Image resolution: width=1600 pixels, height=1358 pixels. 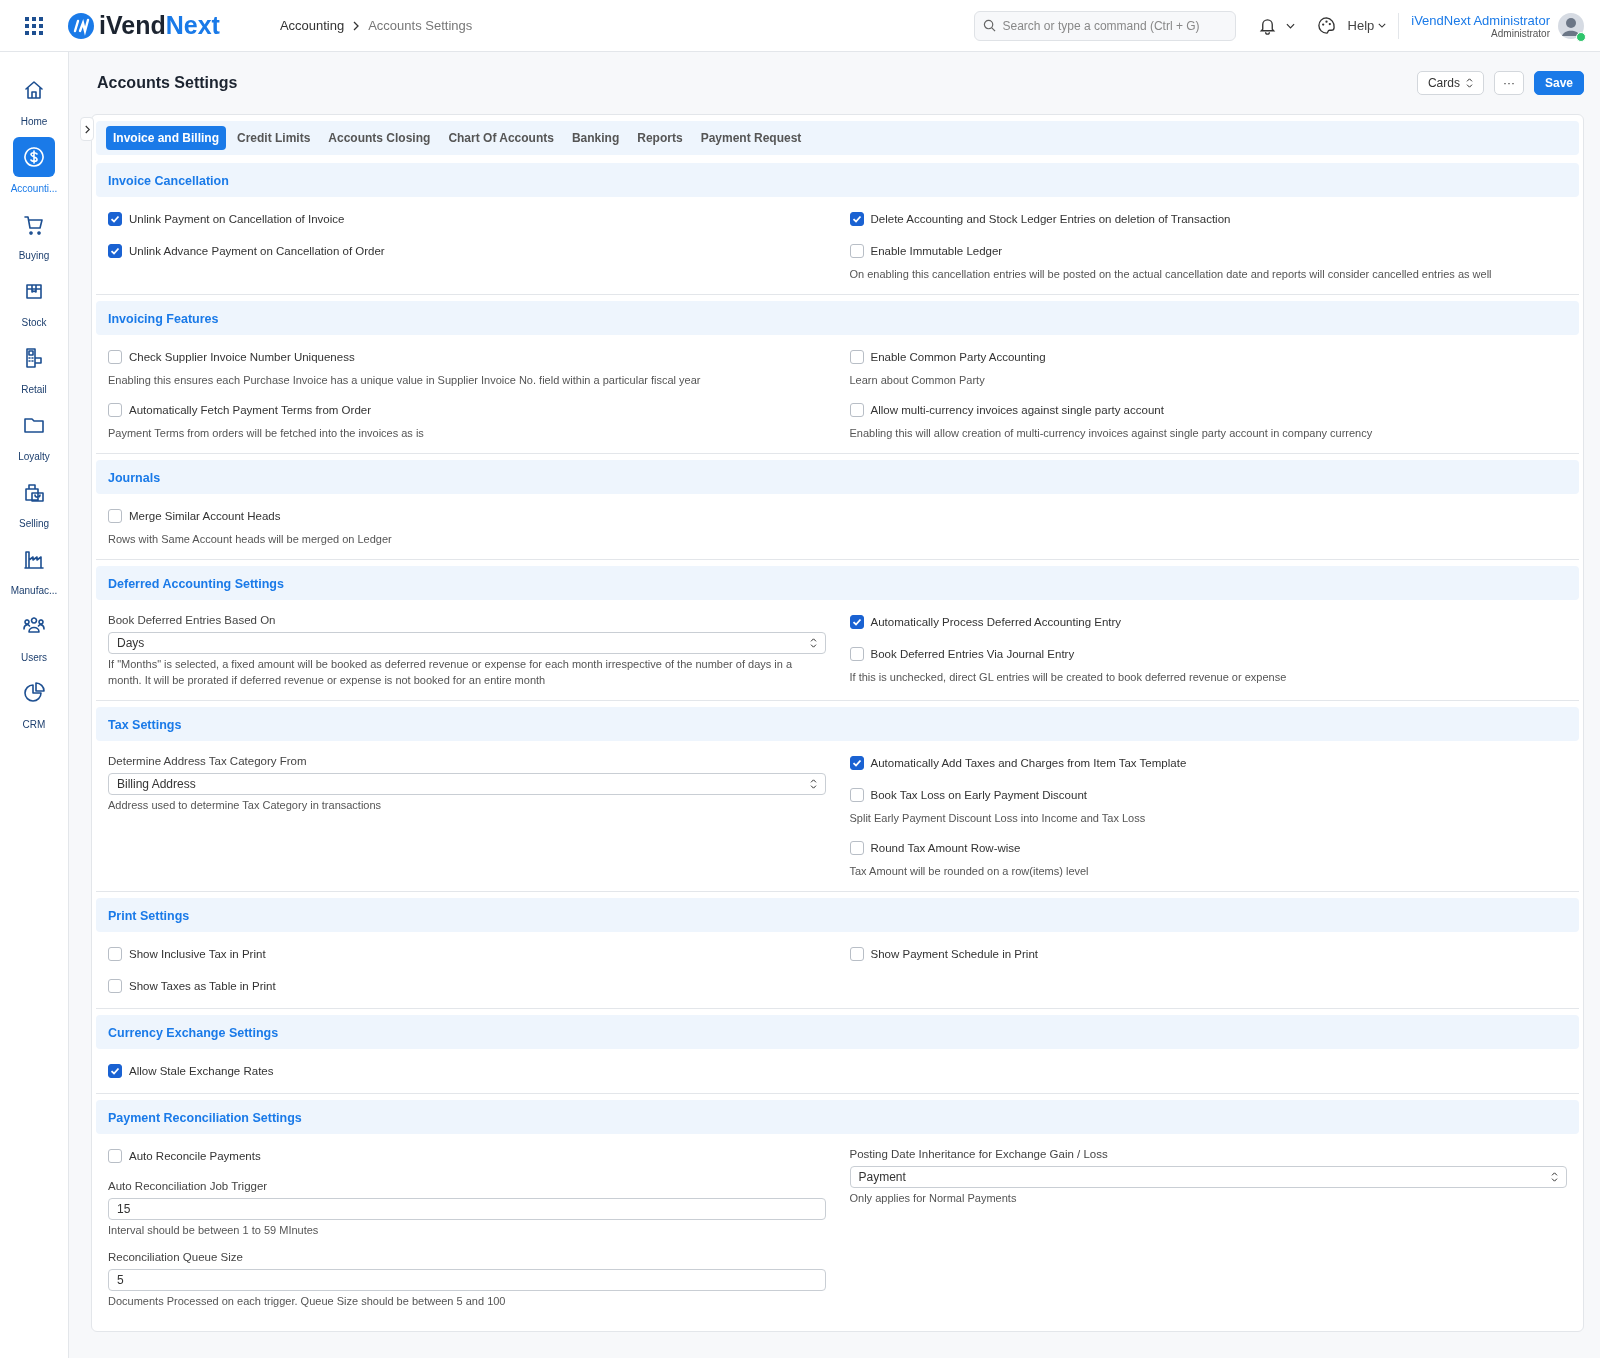 I want to click on app-grid-icon, so click(x=34, y=25).